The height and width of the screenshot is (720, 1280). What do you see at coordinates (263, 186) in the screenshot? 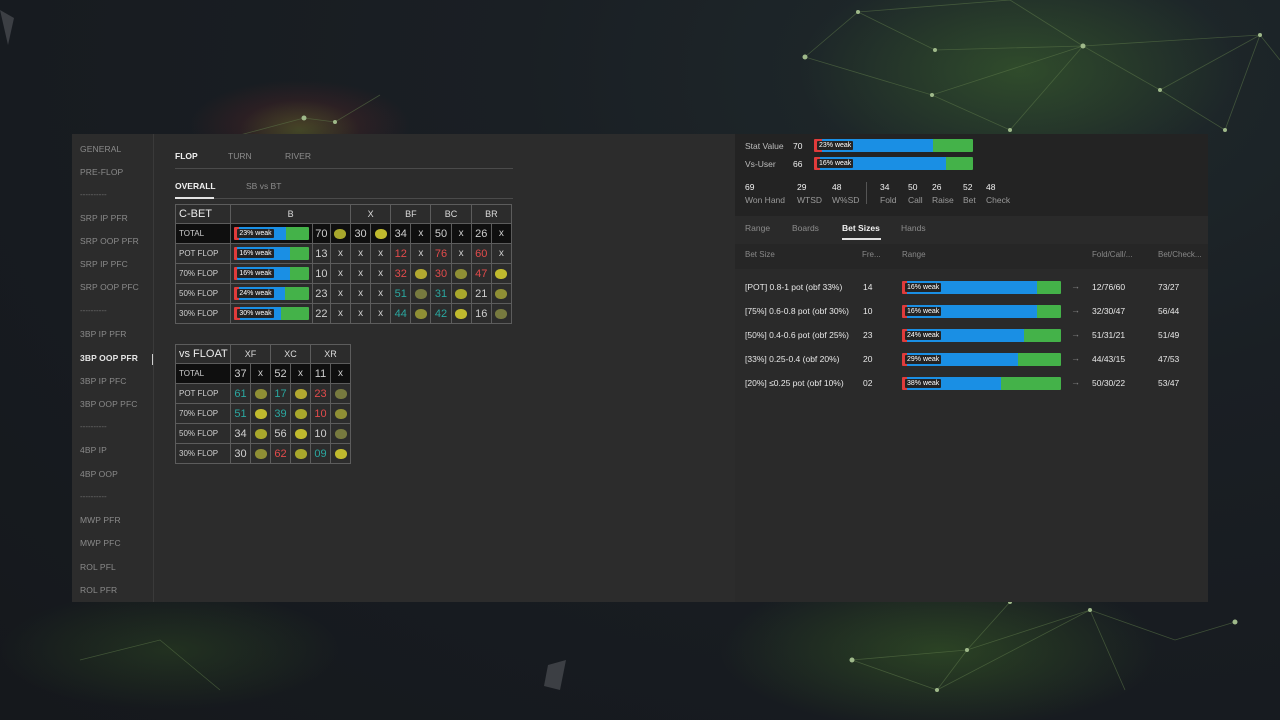
I see `tab-sb-vs-bt: SB vs BT` at bounding box center [263, 186].